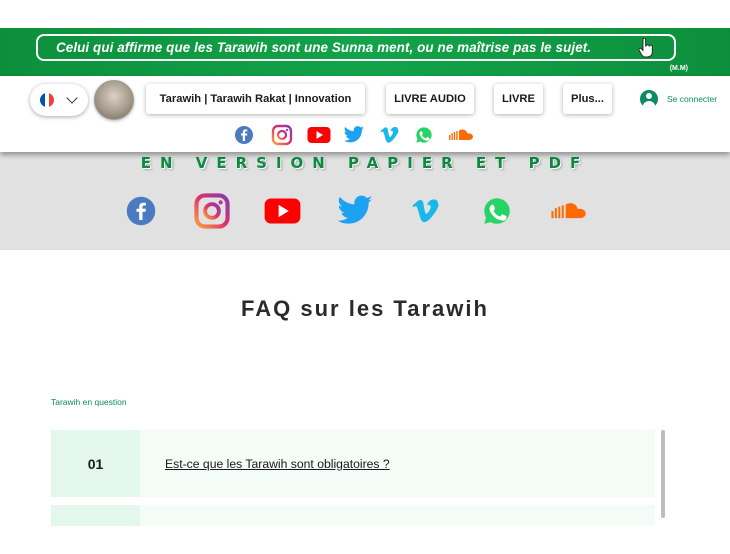 The height and width of the screenshot is (554, 730). What do you see at coordinates (89, 402) in the screenshot?
I see `faq-section-label: Tarawih en question` at bounding box center [89, 402].